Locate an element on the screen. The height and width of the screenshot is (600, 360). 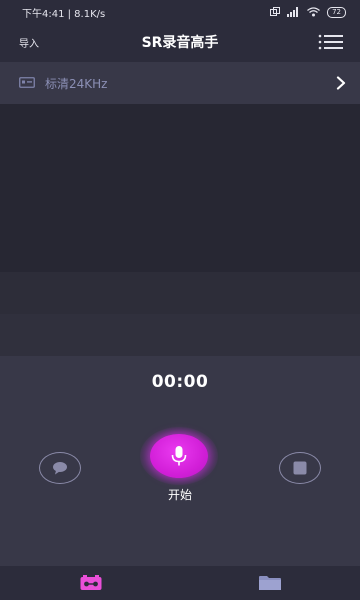
battery-indicator: 72 is located at coordinates (336, 12).